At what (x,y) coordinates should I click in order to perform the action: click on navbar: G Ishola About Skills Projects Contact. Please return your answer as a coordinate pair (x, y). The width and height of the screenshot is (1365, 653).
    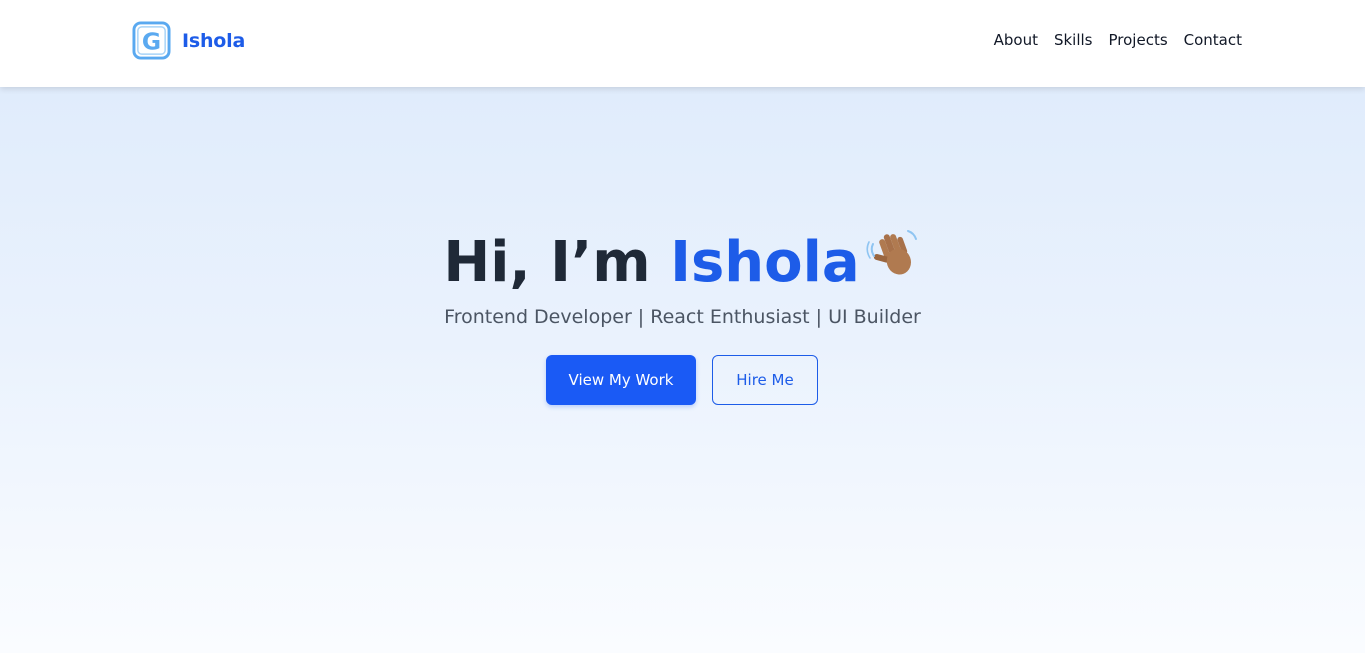
    Looking at the image, I should click on (682, 43).